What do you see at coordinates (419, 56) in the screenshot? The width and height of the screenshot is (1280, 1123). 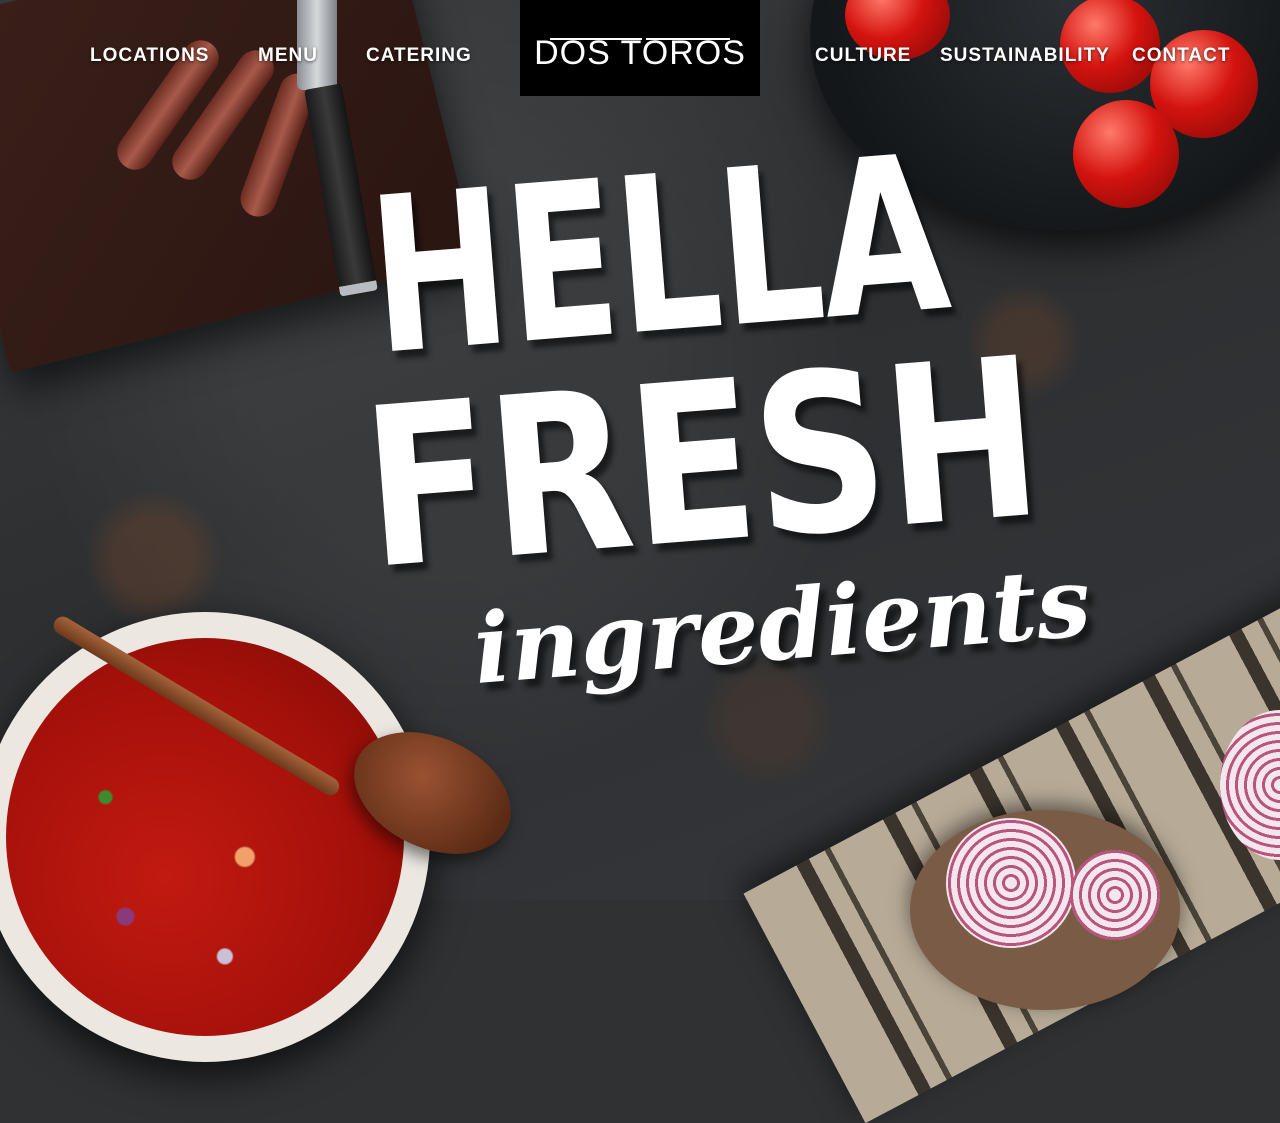 I see `nav-catering: CATERING` at bounding box center [419, 56].